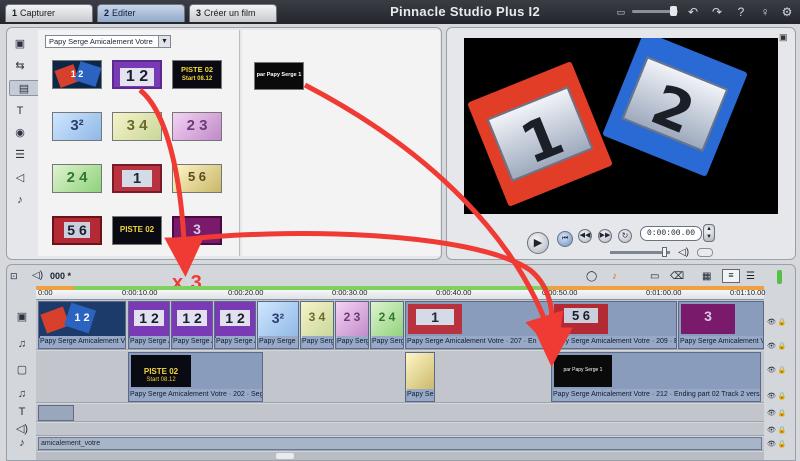  I want to click on arrow-theme-to-overlay, so click(376, 299).